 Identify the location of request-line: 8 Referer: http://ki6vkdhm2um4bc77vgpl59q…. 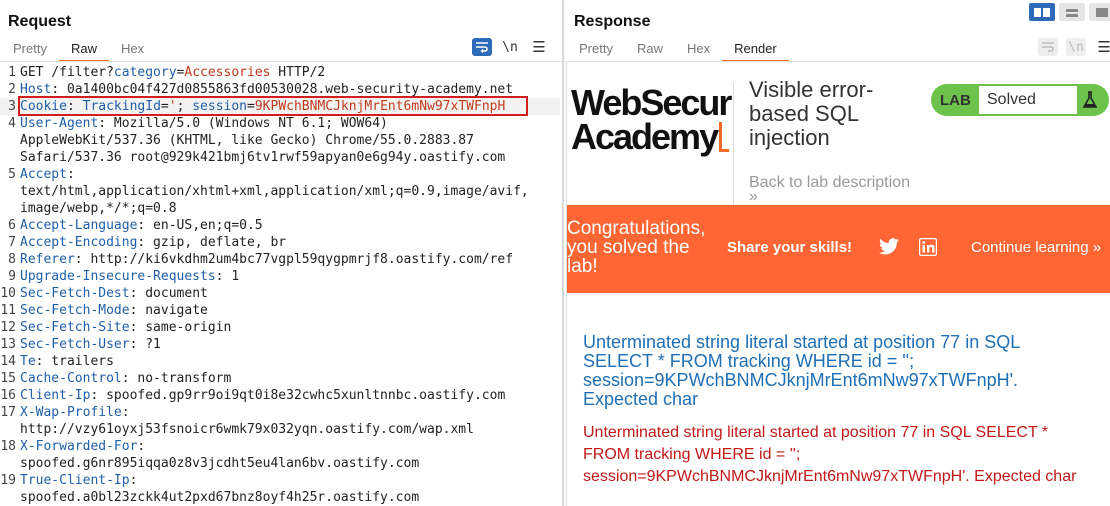
(280, 259).